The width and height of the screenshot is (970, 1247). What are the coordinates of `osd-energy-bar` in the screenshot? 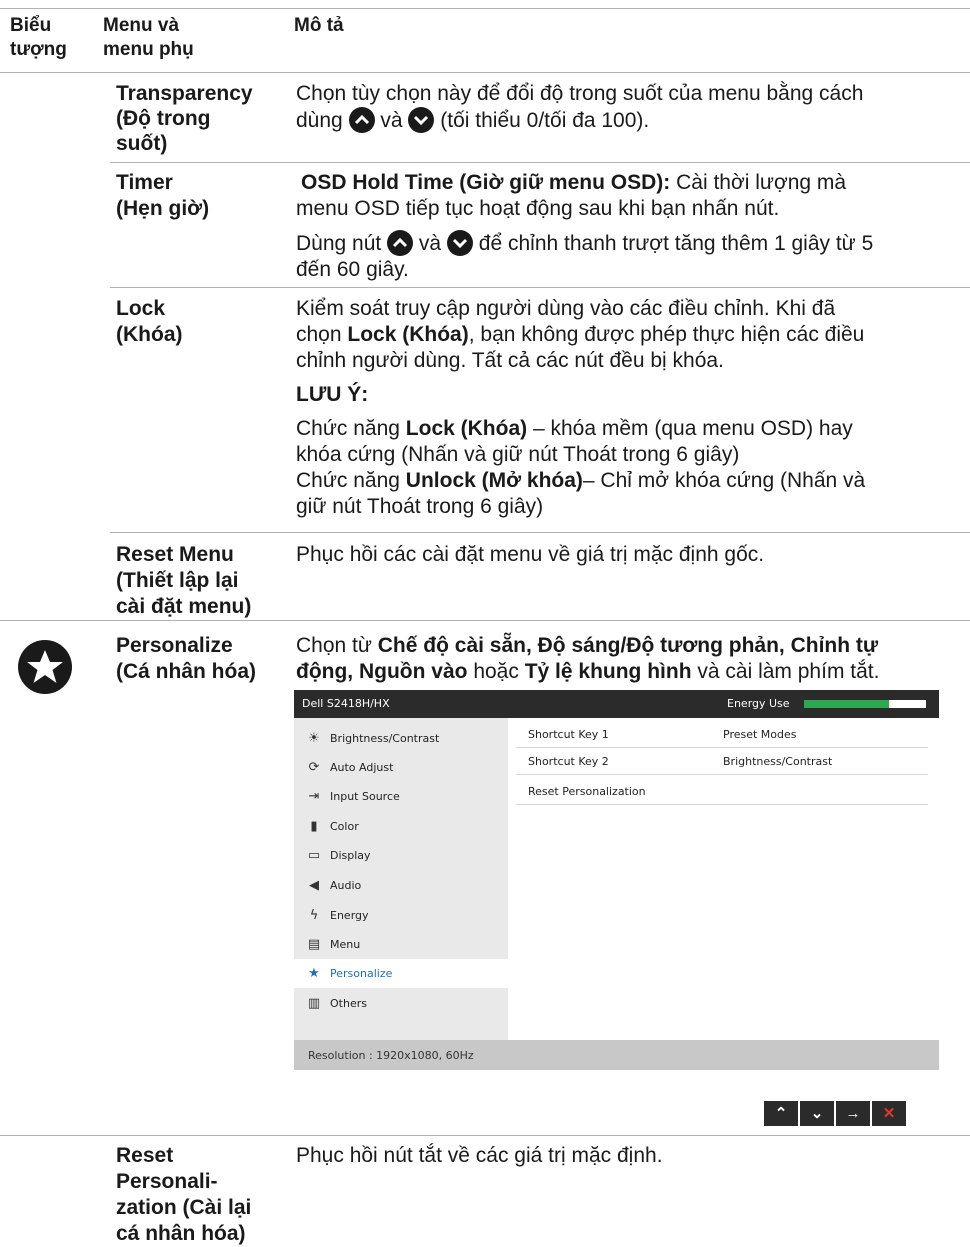 It's located at (865, 704).